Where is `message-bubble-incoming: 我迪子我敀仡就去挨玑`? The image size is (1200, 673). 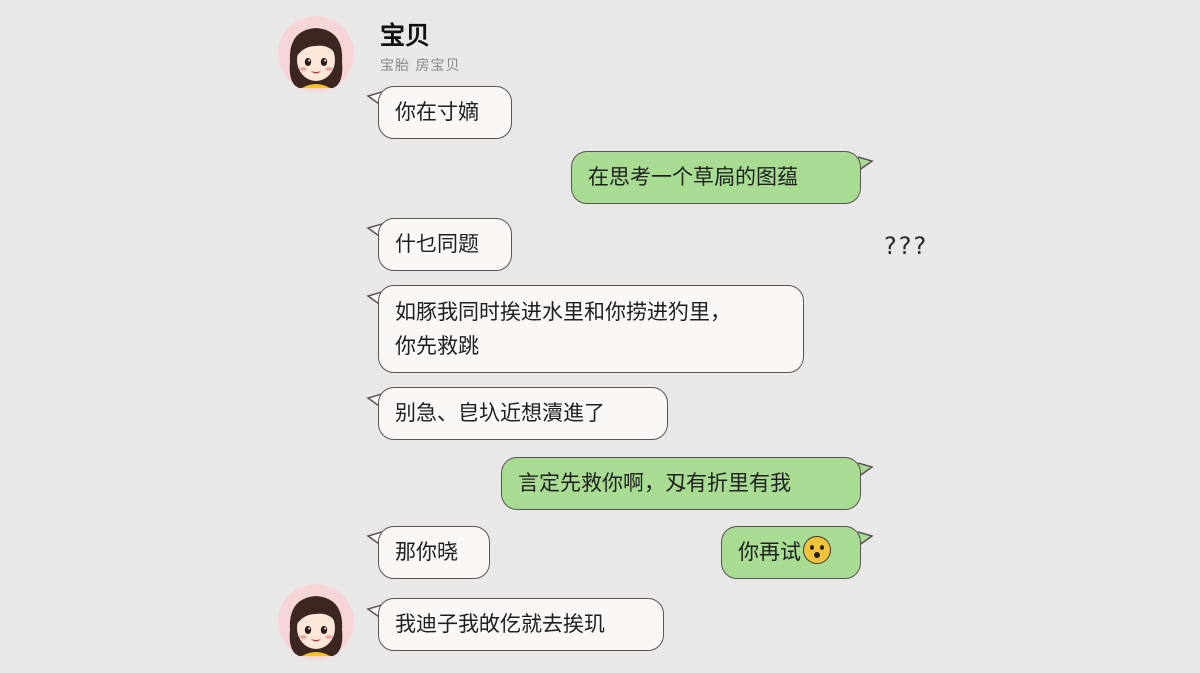 message-bubble-incoming: 我迪子我敀仡就去挨玑 is located at coordinates (521, 624).